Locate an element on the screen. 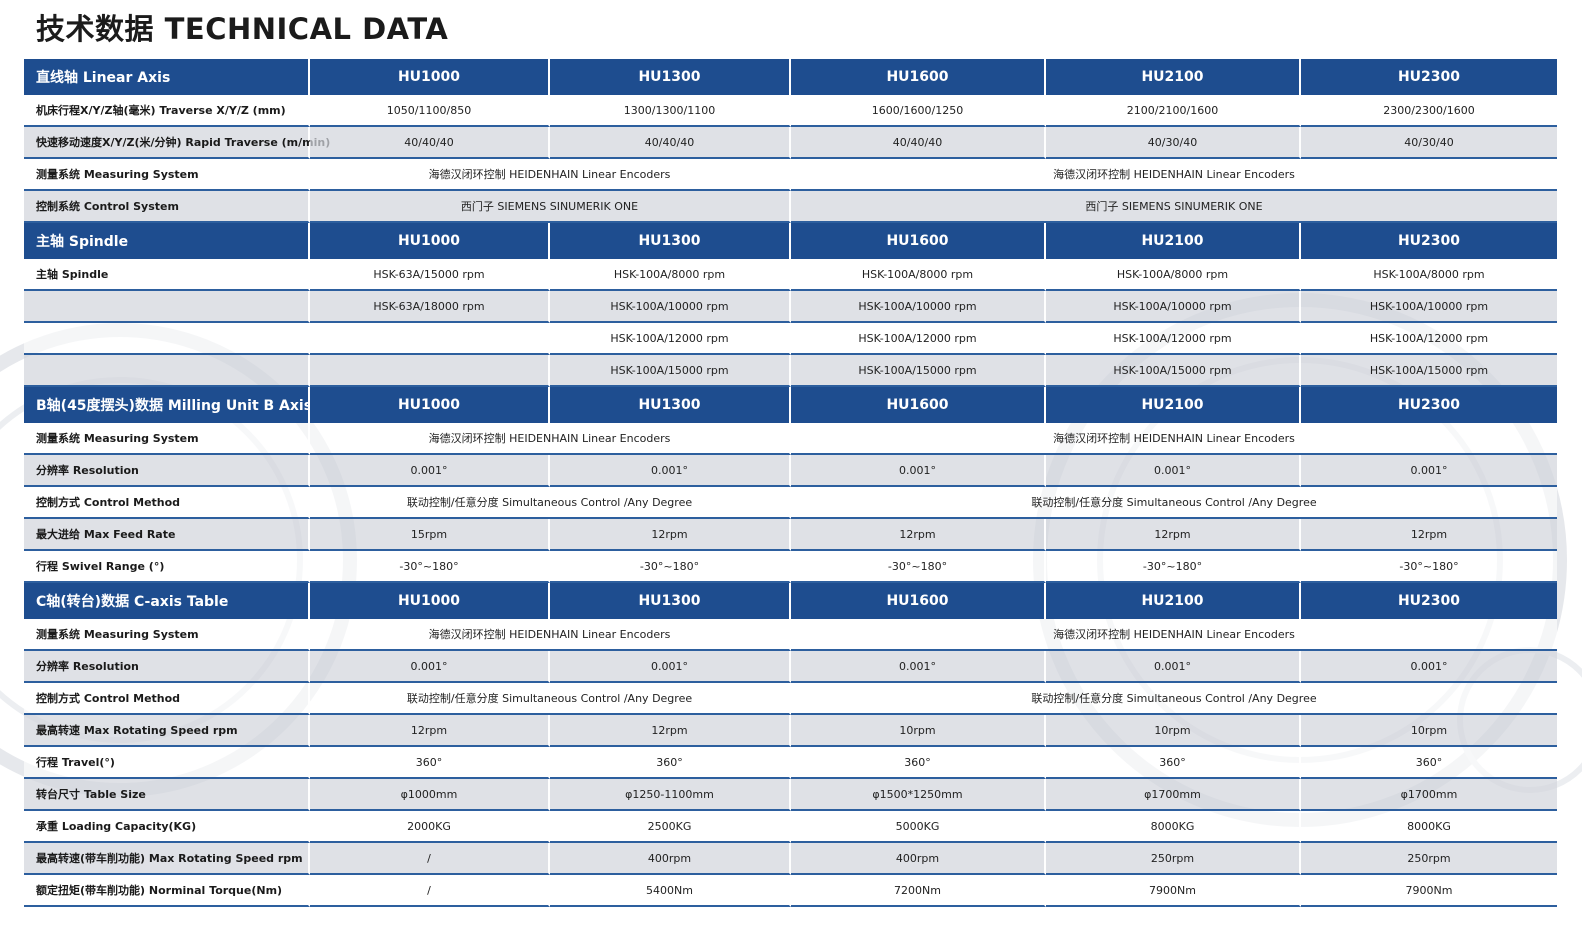 The height and width of the screenshot is (934, 1582). row-label: 机床行程X/Y/Z轴(毫米) Traverse X/Y/Z (mm) is located at coordinates (167, 111).